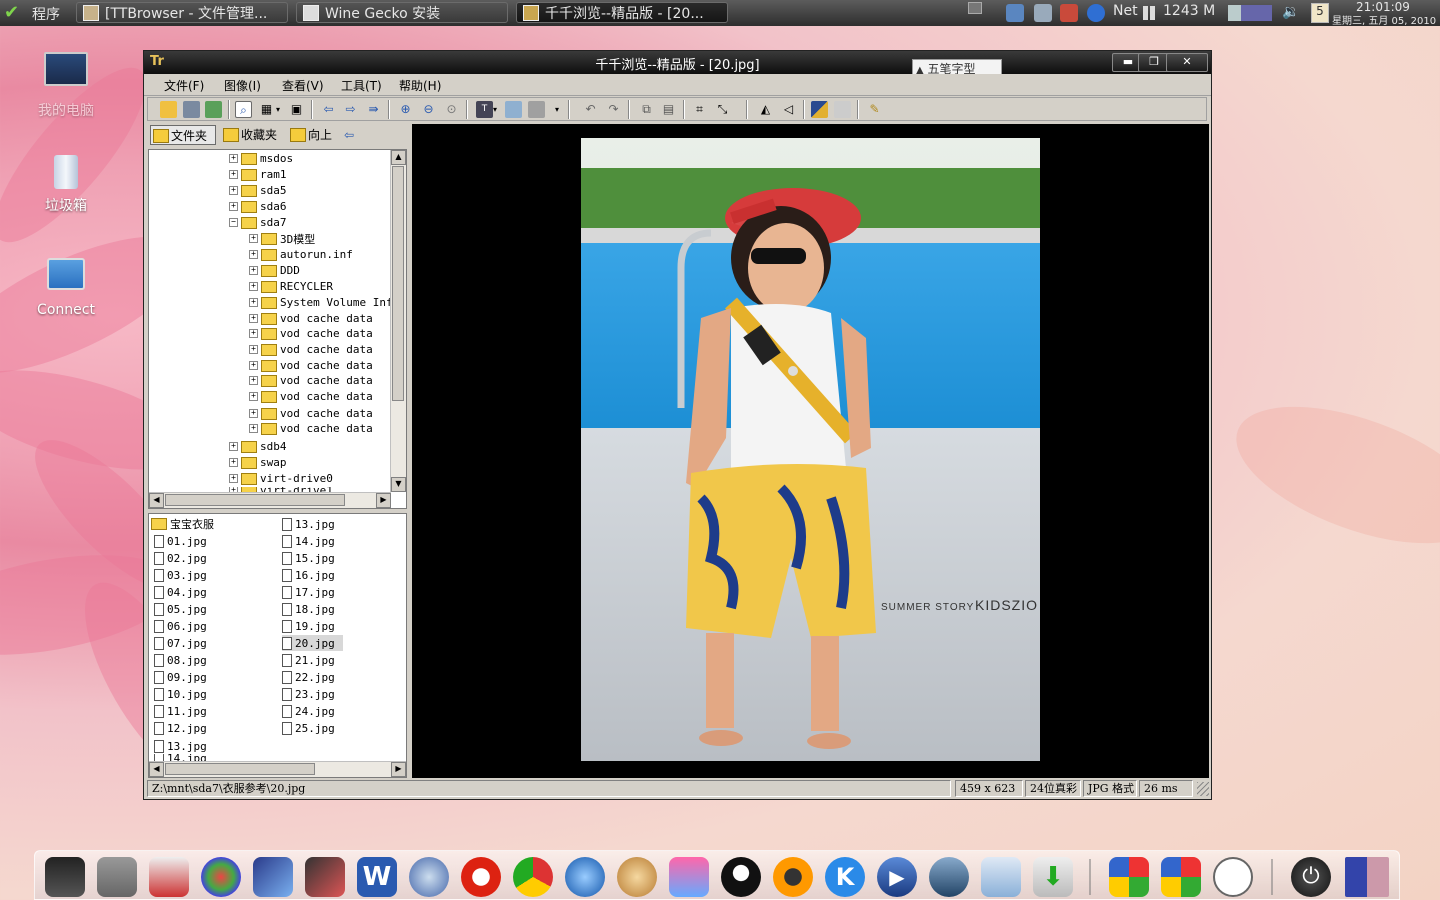  Describe the element at coordinates (221, 877) in the screenshot. I see `search-icon` at that location.